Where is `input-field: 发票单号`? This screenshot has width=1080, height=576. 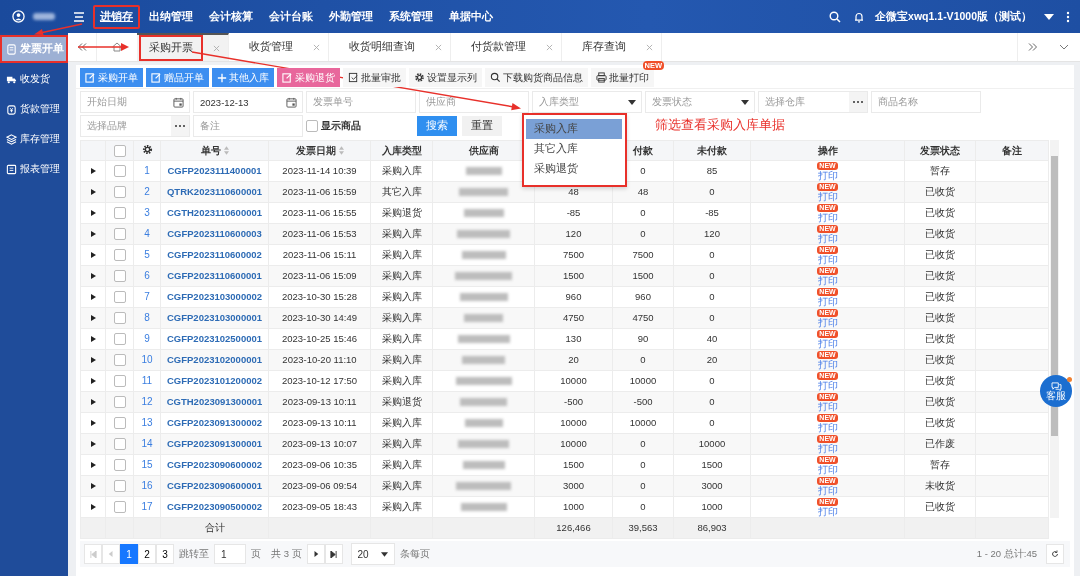 input-field: 发票单号 is located at coordinates (361, 102).